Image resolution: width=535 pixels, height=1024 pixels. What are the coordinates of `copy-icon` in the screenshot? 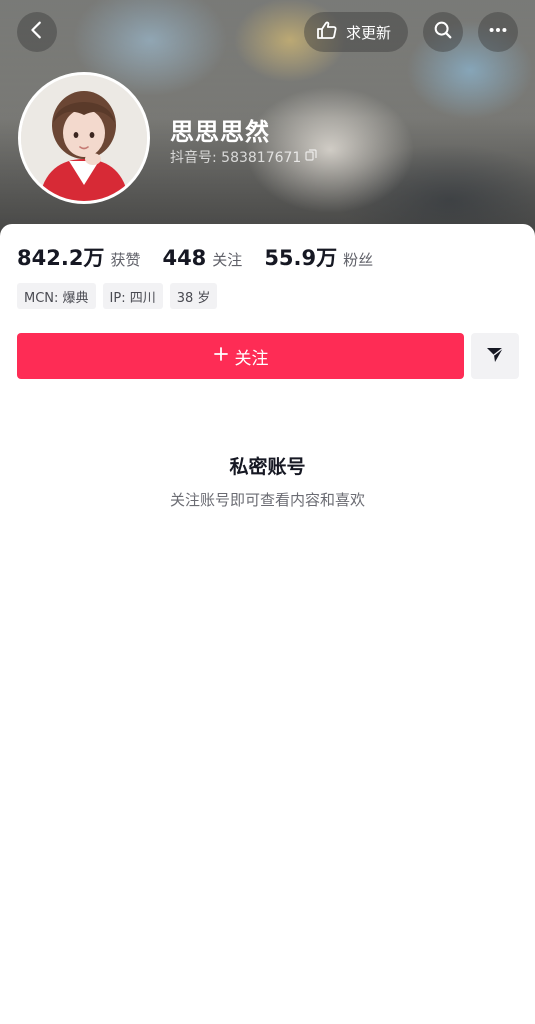 It's located at (311, 157).